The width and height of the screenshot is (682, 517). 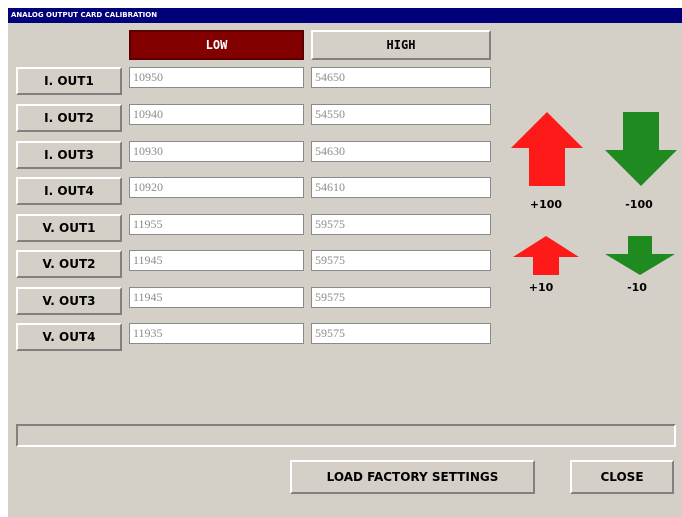 I want to click on row-button-v-out1: V. OUT1, so click(x=69, y=228).